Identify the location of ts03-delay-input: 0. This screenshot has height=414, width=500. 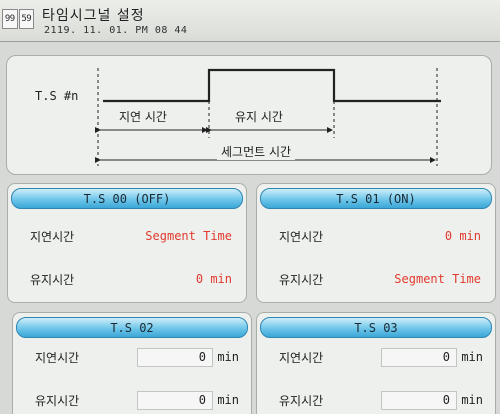
(419, 357).